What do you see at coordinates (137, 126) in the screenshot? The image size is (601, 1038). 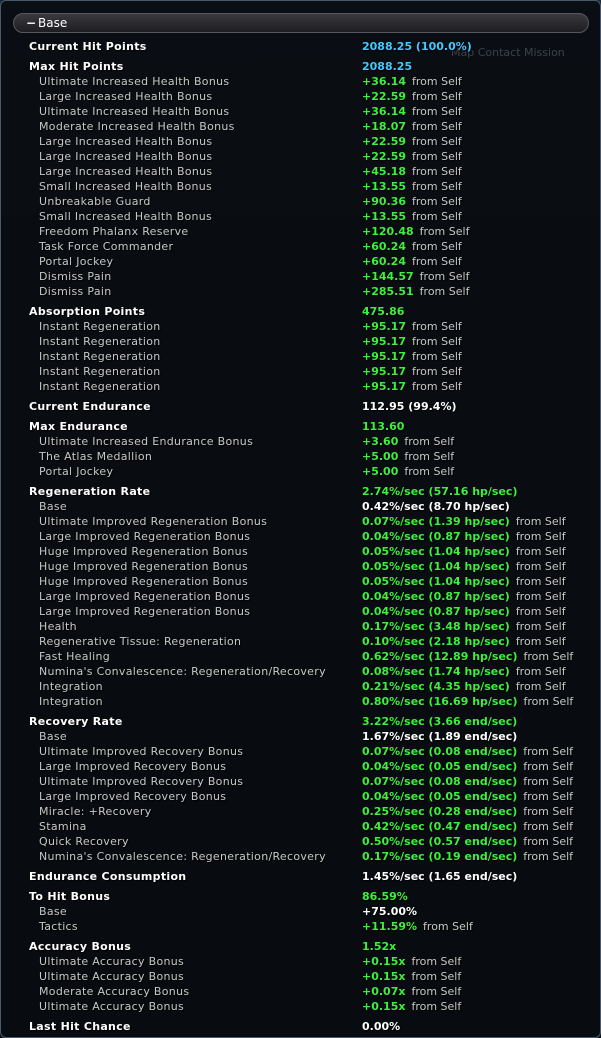 I see `attribute-label: Moderate Increased Health Bonus` at bounding box center [137, 126].